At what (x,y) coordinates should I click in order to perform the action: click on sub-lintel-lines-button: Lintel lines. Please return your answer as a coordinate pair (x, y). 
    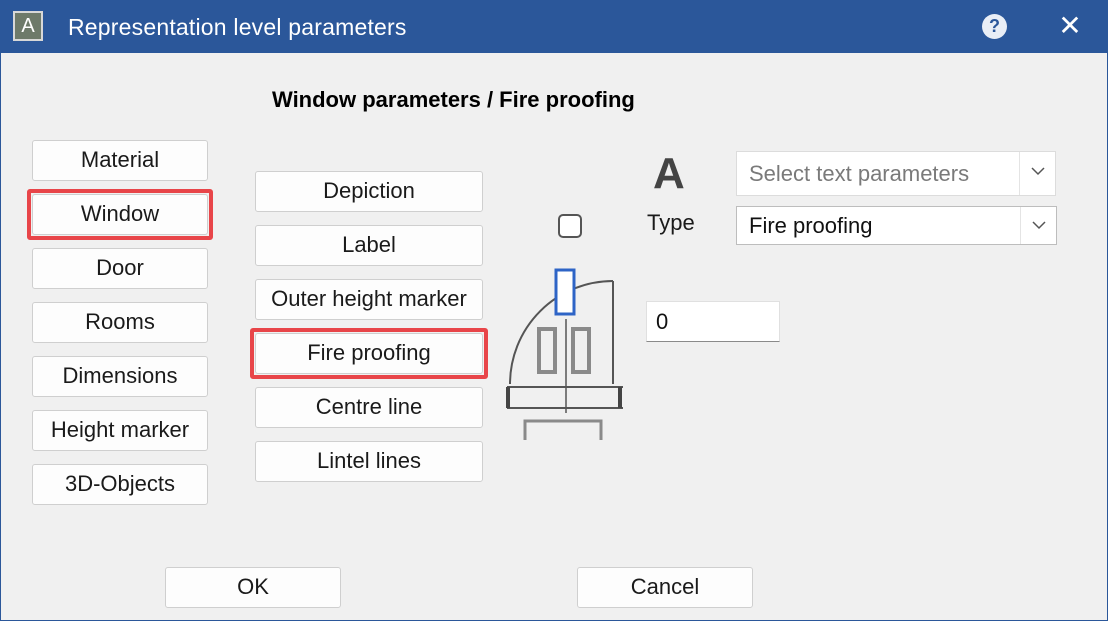
    Looking at the image, I should click on (369, 461).